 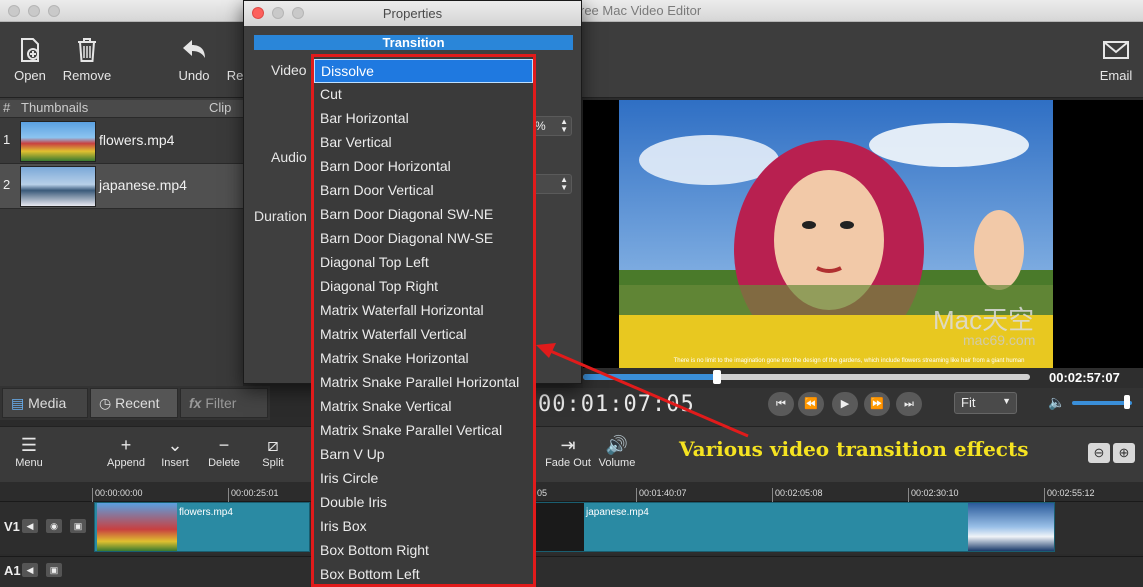 I want to click on duration-label: Duration, so click(x=280, y=216).